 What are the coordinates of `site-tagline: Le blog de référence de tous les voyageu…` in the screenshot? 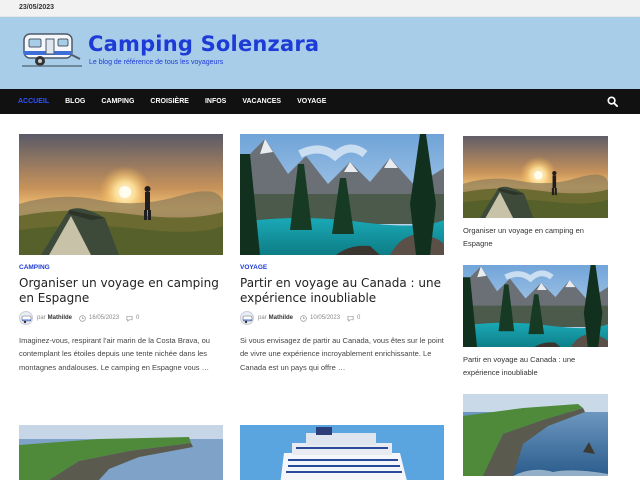 It's located at (156, 62).